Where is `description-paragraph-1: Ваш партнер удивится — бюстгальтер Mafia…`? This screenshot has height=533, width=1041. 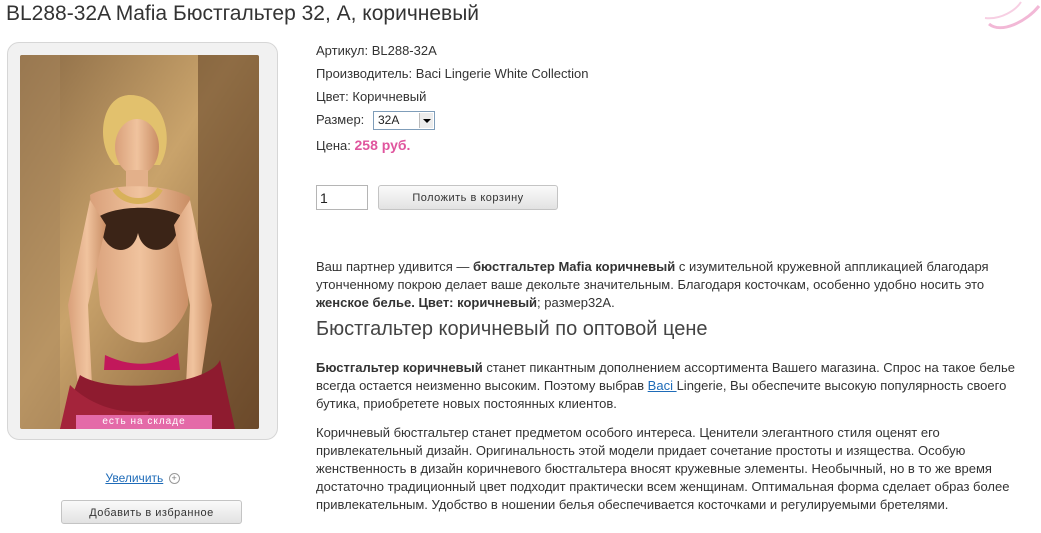 description-paragraph-1: Ваш партнер удивится — бюстгальтер Mafia… is located at coordinates (673, 285).